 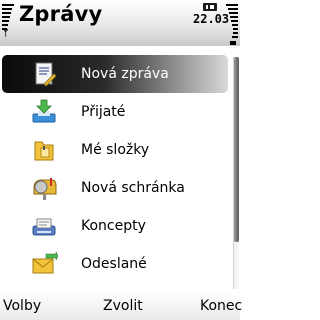 I want to click on new-message-icon, so click(x=46, y=74).